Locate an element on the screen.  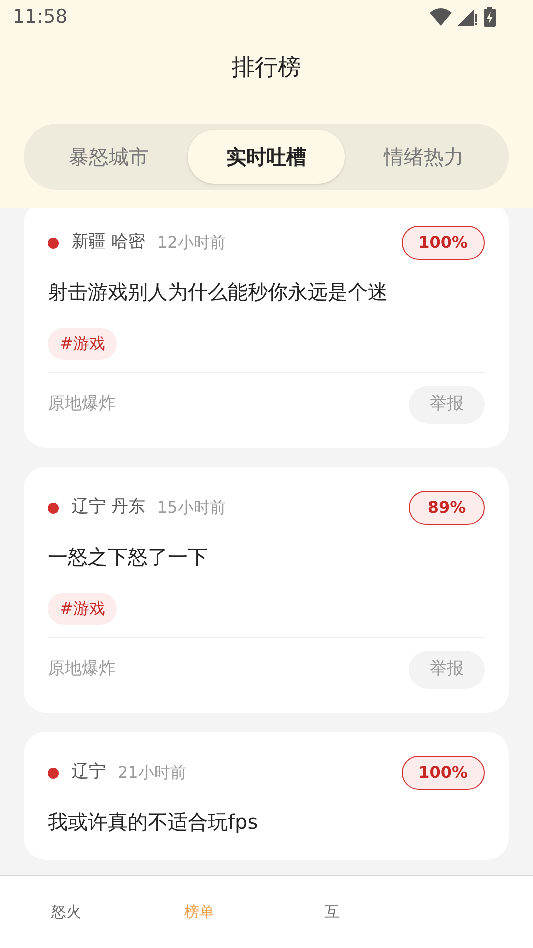
location: 辽宁 is located at coordinates (89, 772).